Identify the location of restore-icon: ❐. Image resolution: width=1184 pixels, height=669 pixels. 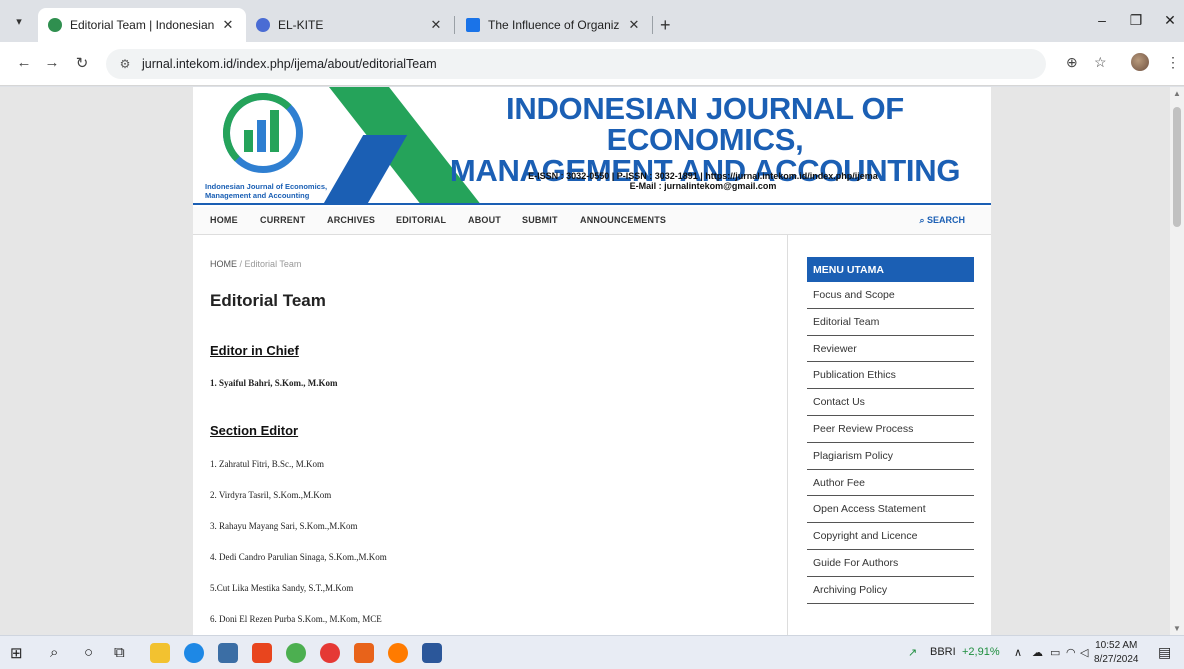
(1136, 20).